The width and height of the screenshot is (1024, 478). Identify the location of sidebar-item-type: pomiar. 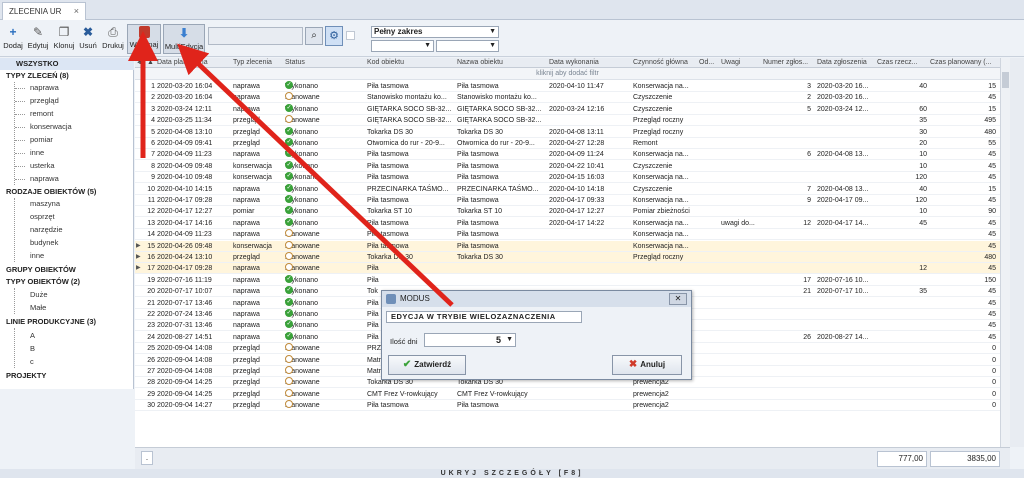
(41, 140).